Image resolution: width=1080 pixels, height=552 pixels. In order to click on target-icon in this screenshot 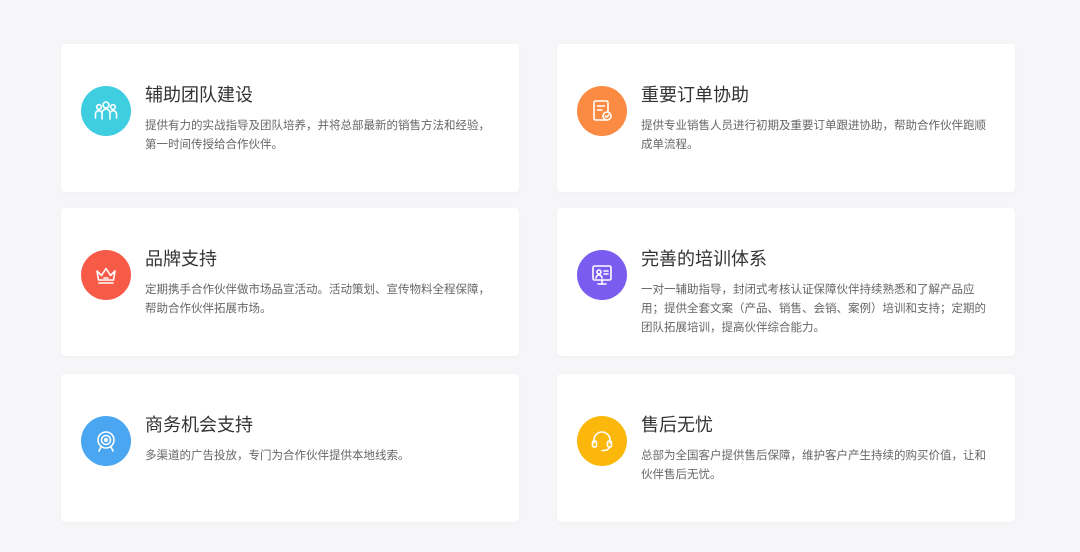, I will do `click(106, 441)`.